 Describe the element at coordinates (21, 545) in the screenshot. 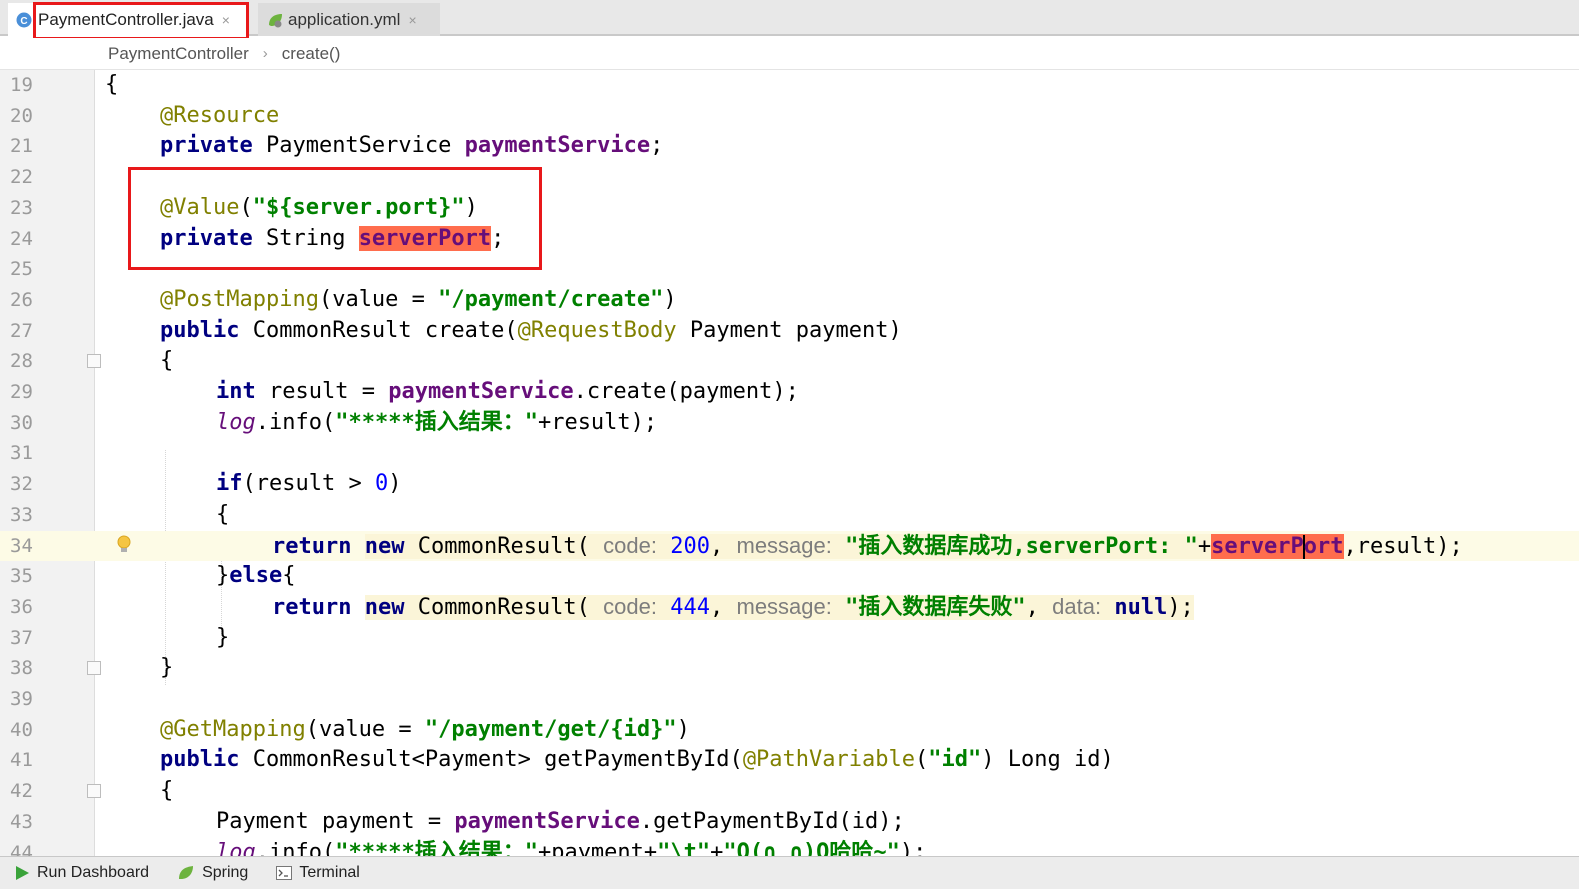

I see `line-number: 34` at that location.